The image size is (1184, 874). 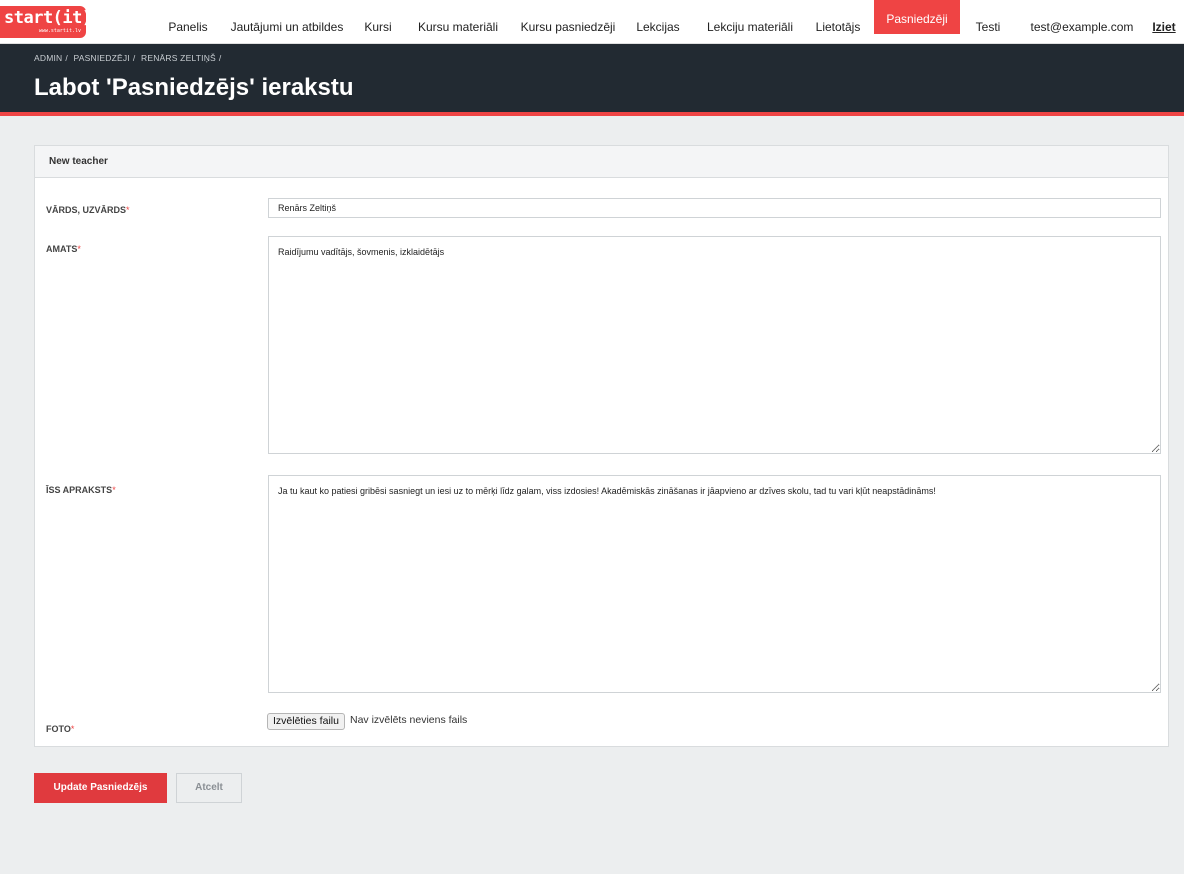 I want to click on position-label-text: AMATS, so click(x=62, y=249).